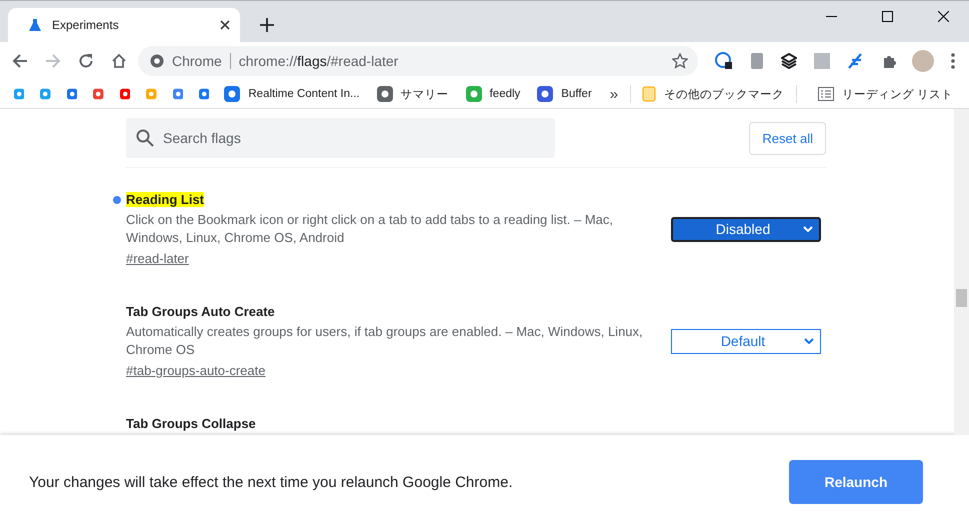 The image size is (969, 529). Describe the element at coordinates (200, 311) in the screenshot. I see `flag-name: Tab Groups Auto Create` at that location.